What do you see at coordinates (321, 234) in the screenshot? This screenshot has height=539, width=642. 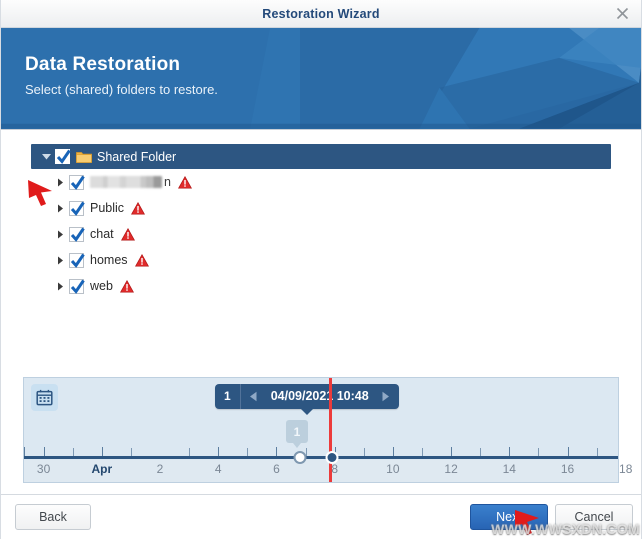 I see `tree-row-chat: chat` at bounding box center [321, 234].